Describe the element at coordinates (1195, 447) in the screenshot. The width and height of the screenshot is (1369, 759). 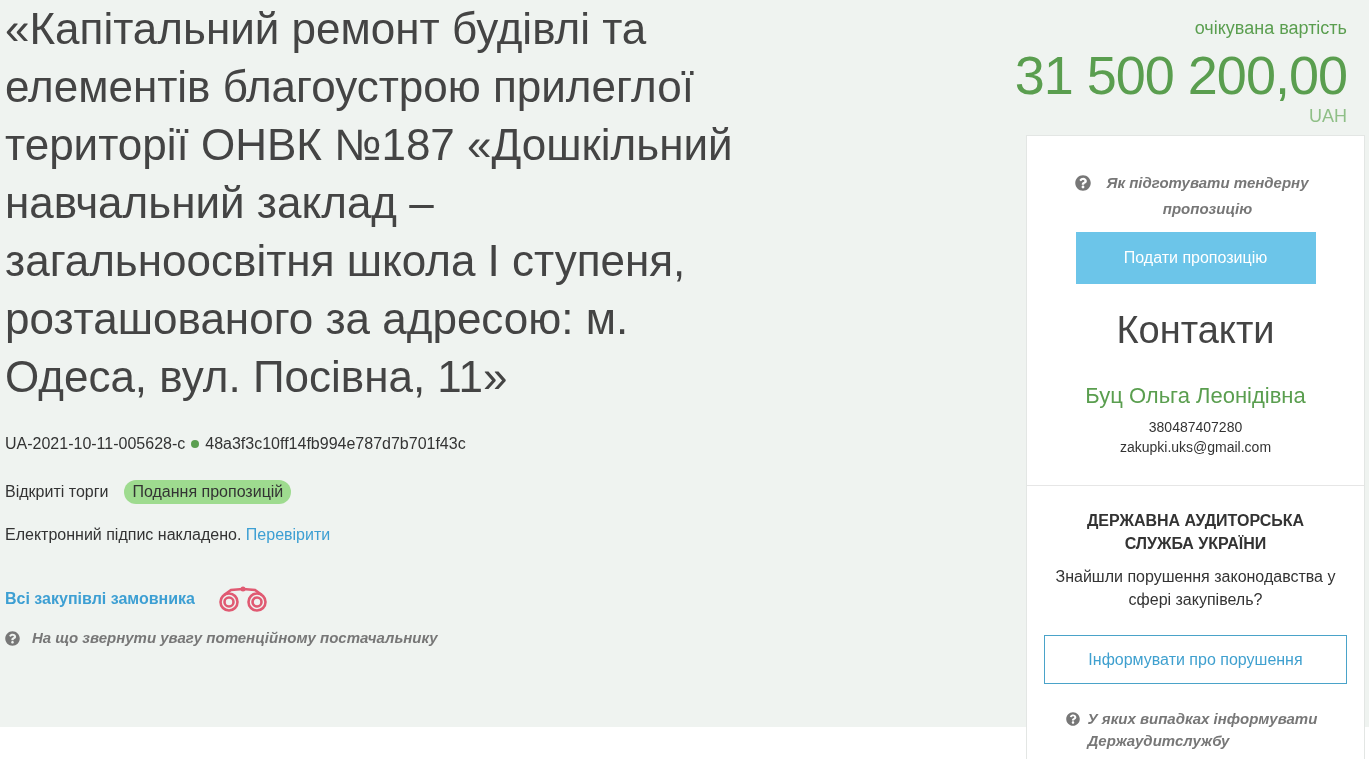
I see `contact-email: zakupki.uks@gmail.com` at that location.